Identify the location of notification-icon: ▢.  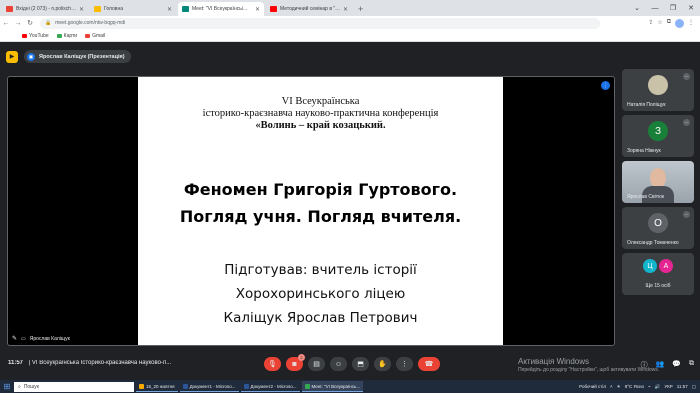
(694, 387).